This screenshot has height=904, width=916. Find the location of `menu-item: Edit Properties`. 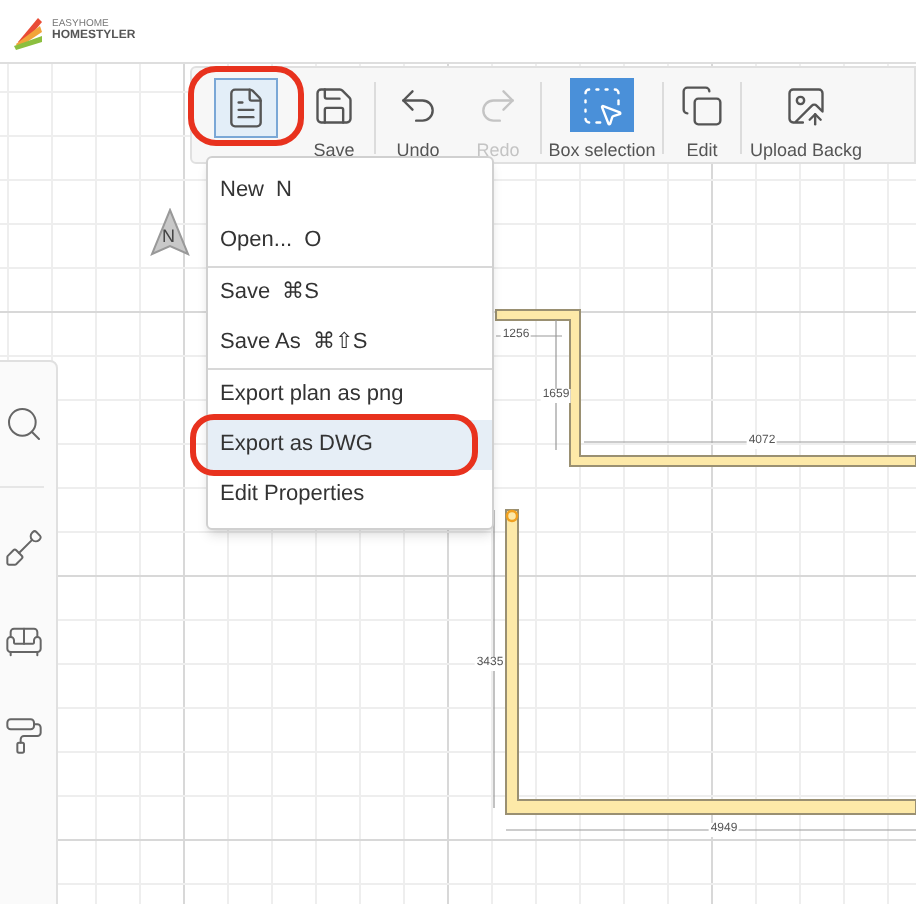

menu-item: Edit Properties is located at coordinates (350, 495).